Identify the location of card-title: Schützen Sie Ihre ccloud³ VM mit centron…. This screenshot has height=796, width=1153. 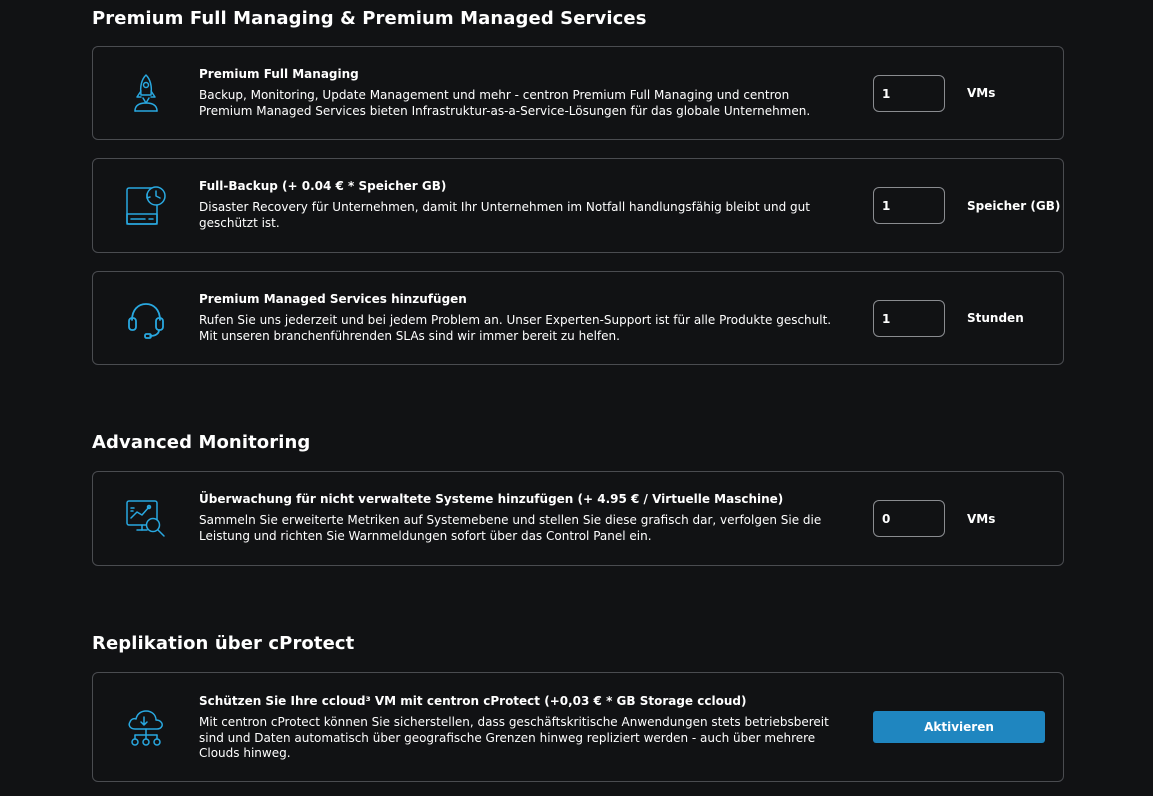
(473, 701).